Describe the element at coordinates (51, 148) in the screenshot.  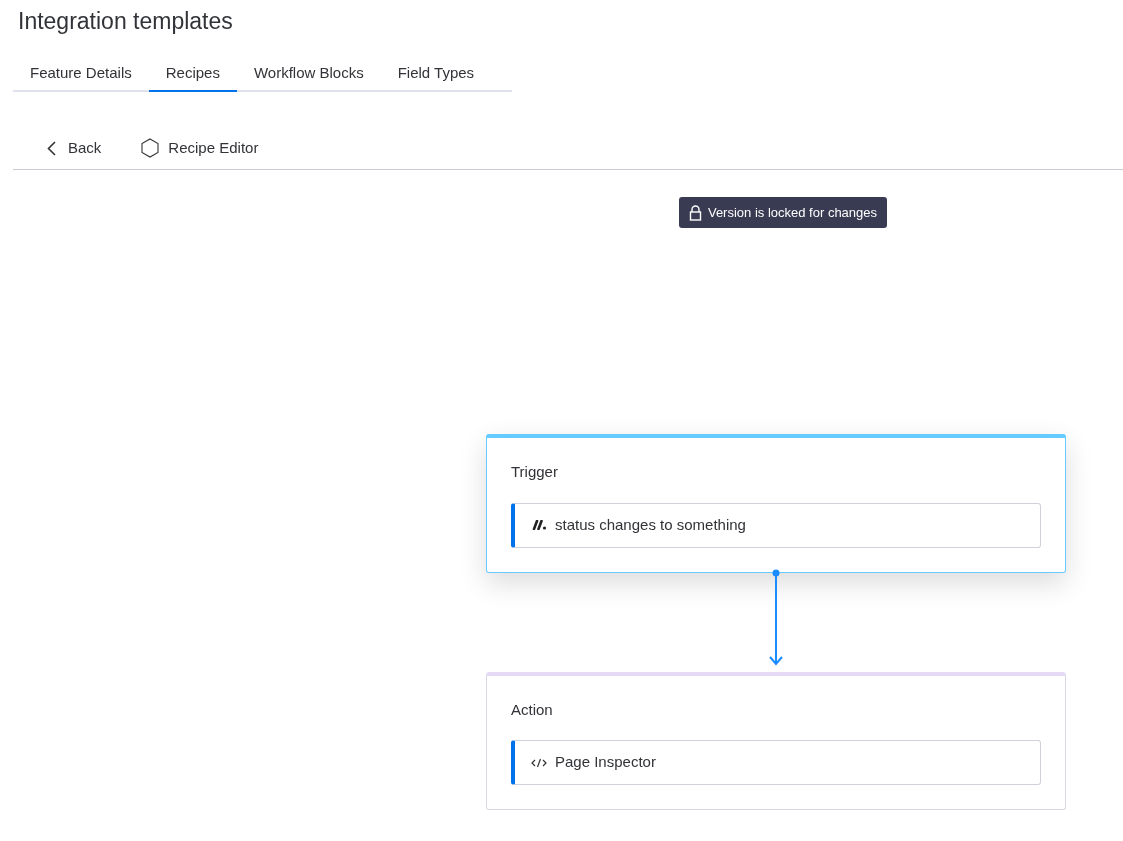
I see `chevron-left-icon` at that location.